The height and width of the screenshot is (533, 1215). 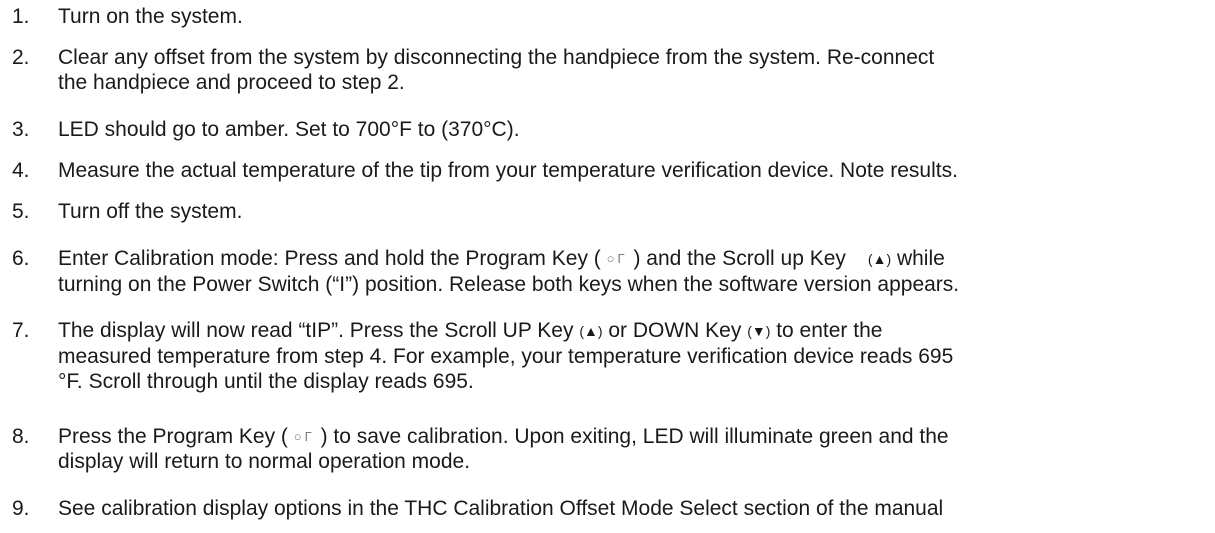 What do you see at coordinates (918, 258) in the screenshot?
I see `step-text-part: while` at bounding box center [918, 258].